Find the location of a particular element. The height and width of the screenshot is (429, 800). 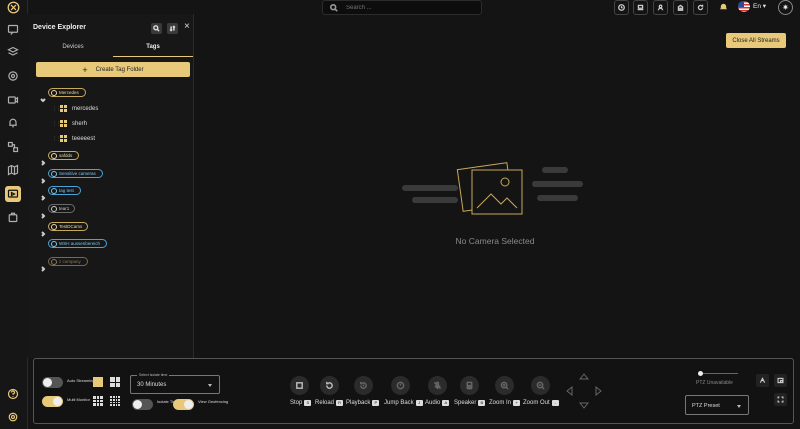

nine-grid-layout-icon is located at coordinates (98, 401).